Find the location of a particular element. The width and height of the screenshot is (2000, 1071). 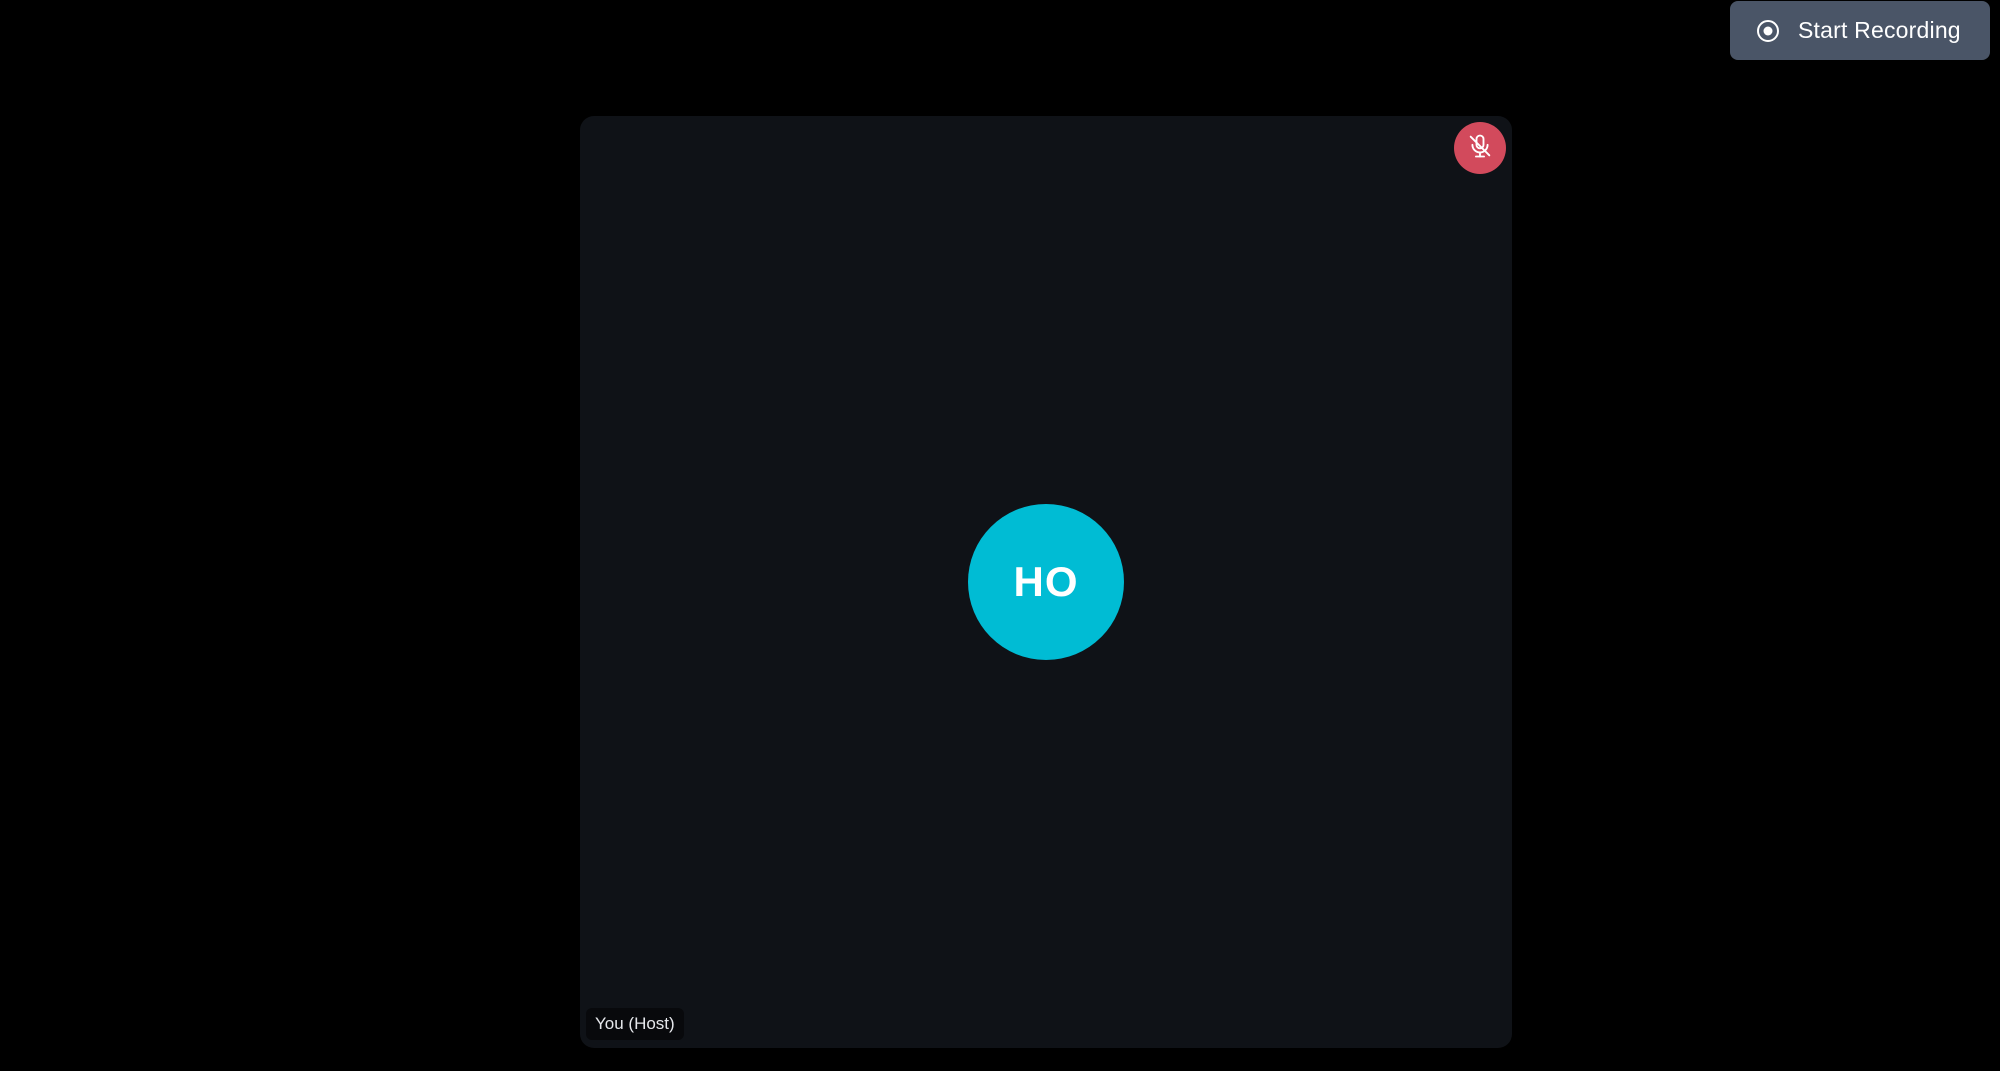

participant-avatar: HO is located at coordinates (1046, 582).